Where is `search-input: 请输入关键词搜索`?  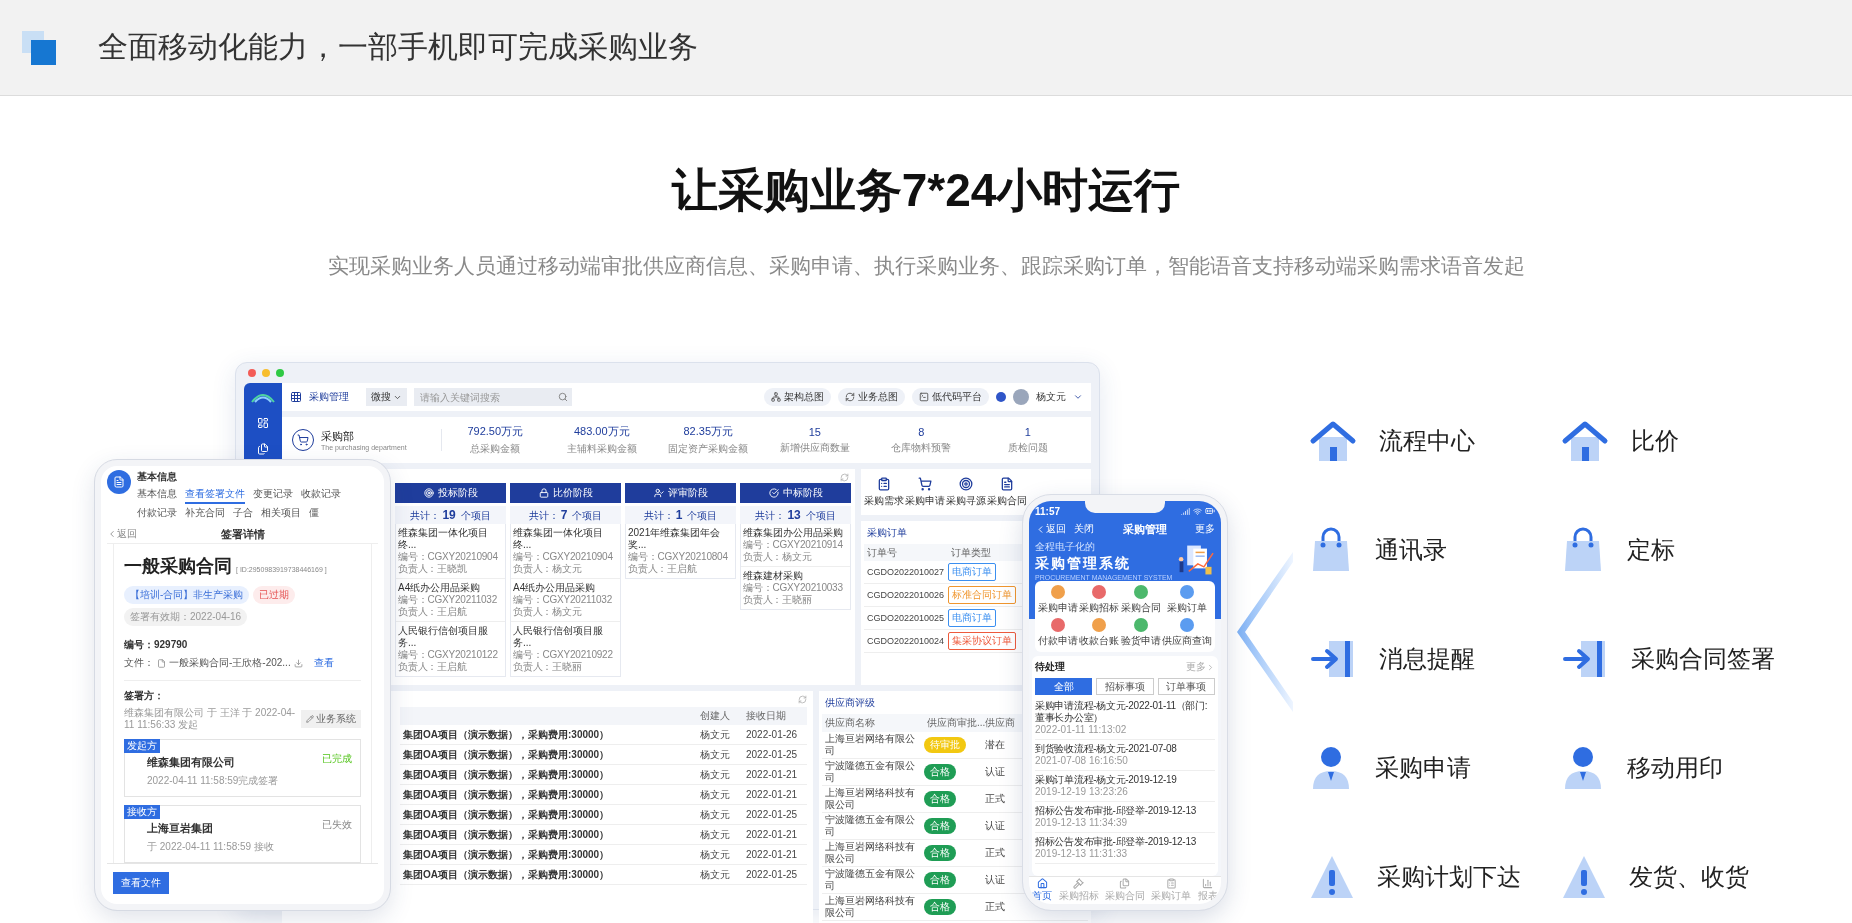 search-input: 请输入关键词搜索 is located at coordinates (484, 397).